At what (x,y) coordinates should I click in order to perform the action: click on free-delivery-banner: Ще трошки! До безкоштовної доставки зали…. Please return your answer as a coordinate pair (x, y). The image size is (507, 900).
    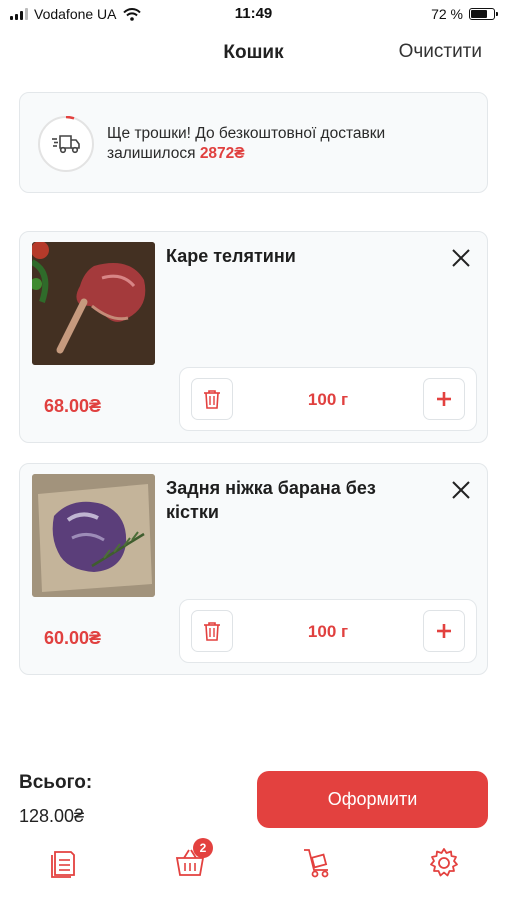
    Looking at the image, I should click on (253, 142).